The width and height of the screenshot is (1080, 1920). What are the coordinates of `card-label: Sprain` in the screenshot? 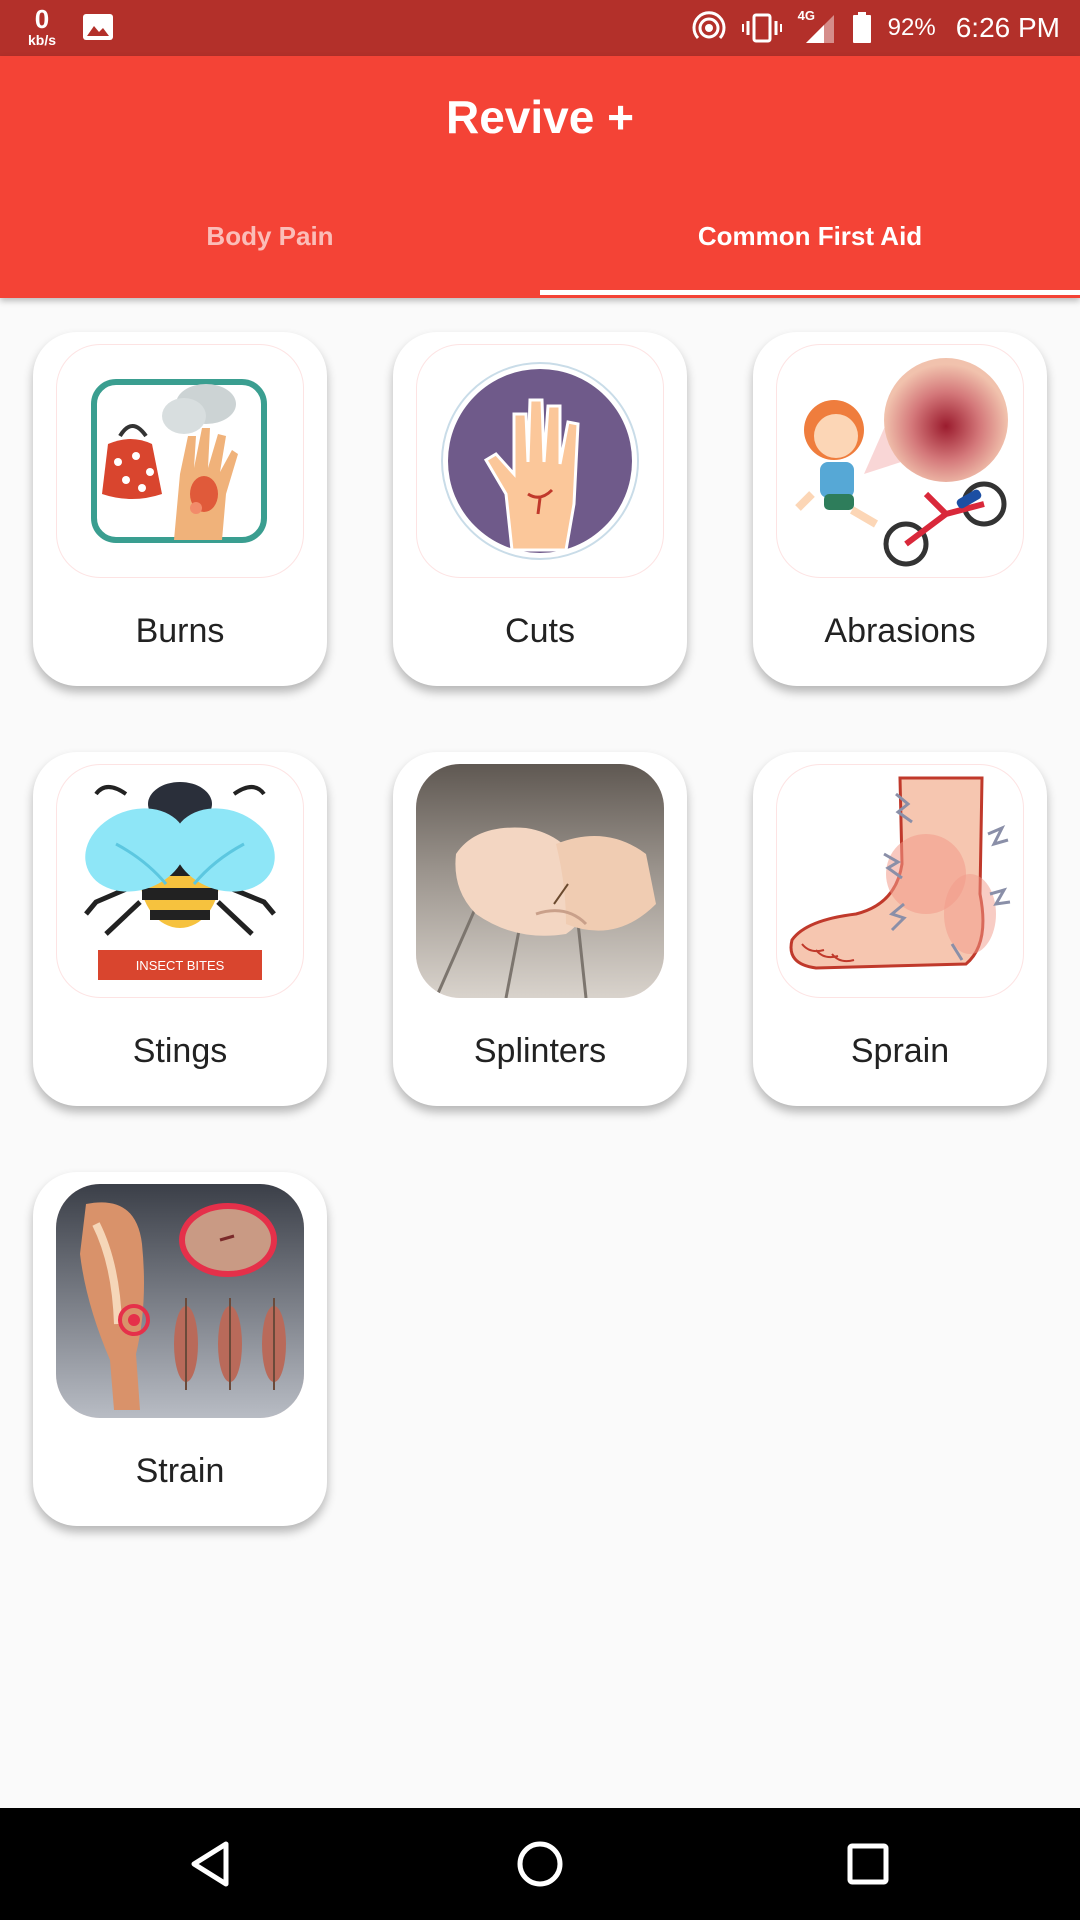 It's located at (900, 1051).